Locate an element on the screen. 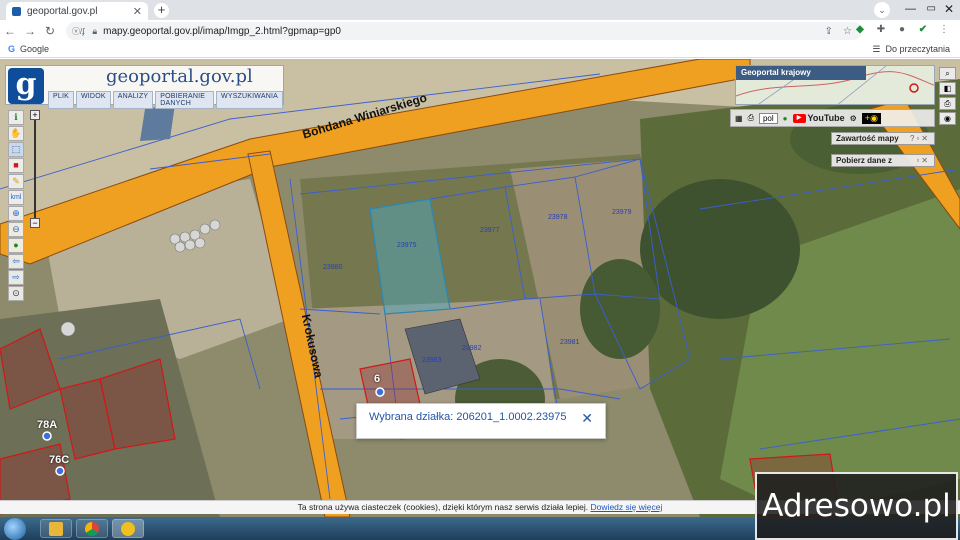 This screenshot has width=960, height=540. site-favicon-icon is located at coordinates (16, 11).